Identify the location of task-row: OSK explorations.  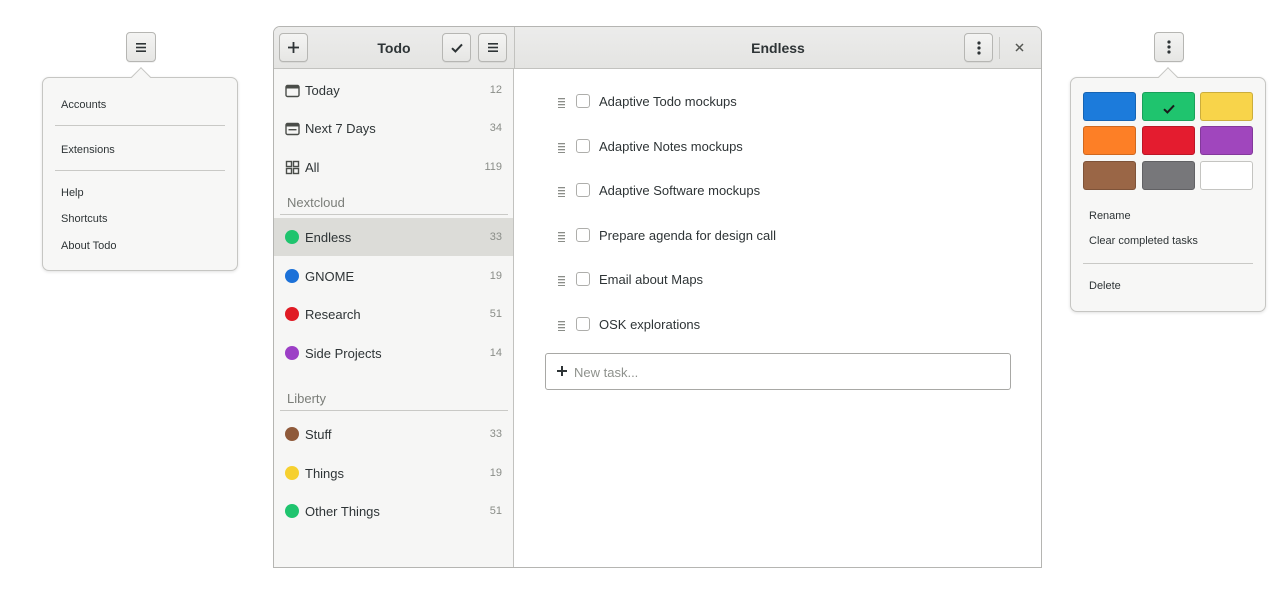
(778, 324).